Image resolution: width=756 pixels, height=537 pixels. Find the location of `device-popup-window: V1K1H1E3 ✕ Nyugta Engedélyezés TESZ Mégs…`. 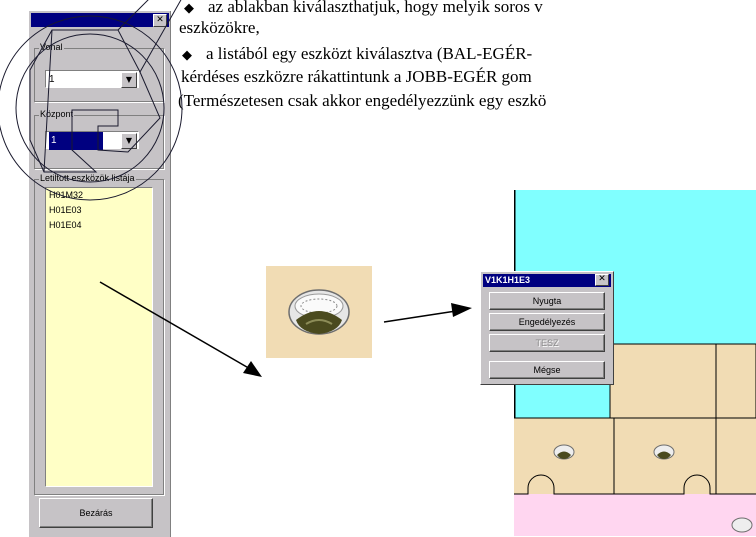

device-popup-window: V1K1H1E3 ✕ Nyugta Engedélyezés TESZ Mégs… is located at coordinates (547, 328).